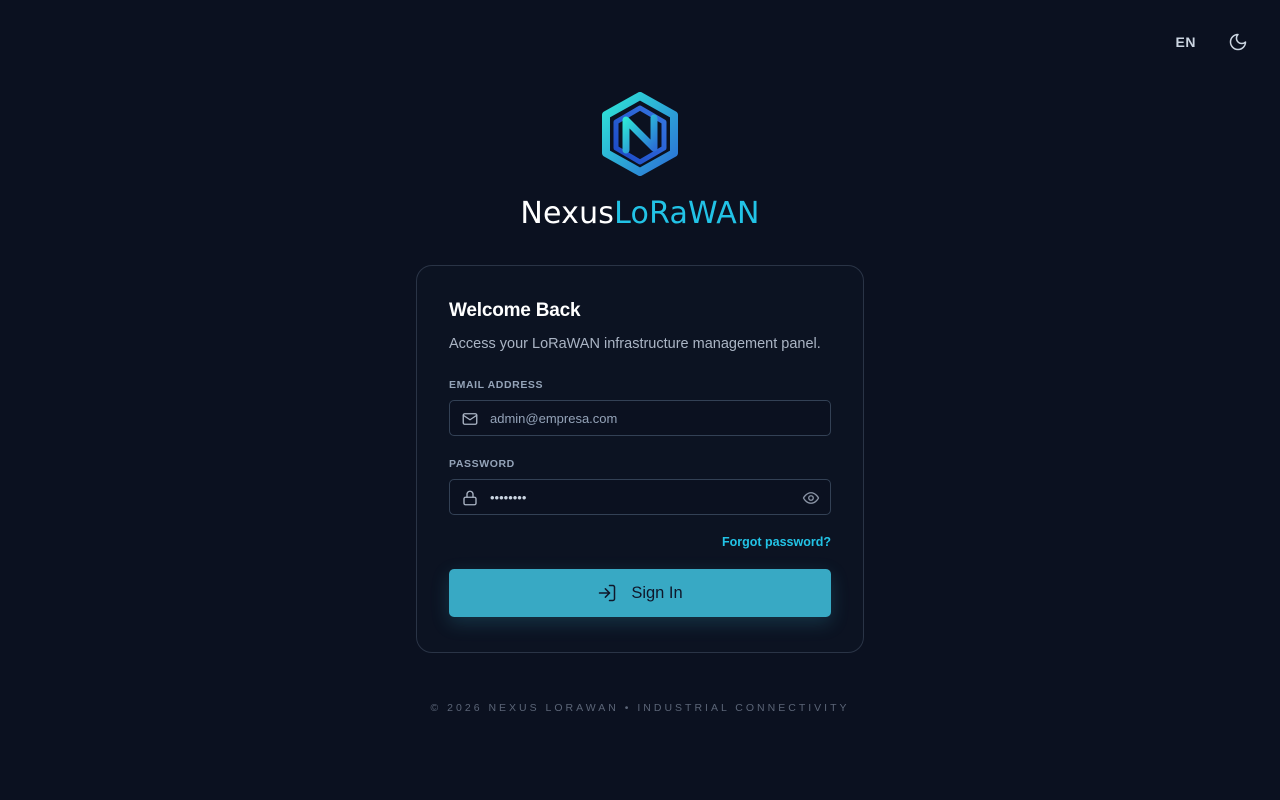  What do you see at coordinates (607, 593) in the screenshot?
I see `log-in-icon` at bounding box center [607, 593].